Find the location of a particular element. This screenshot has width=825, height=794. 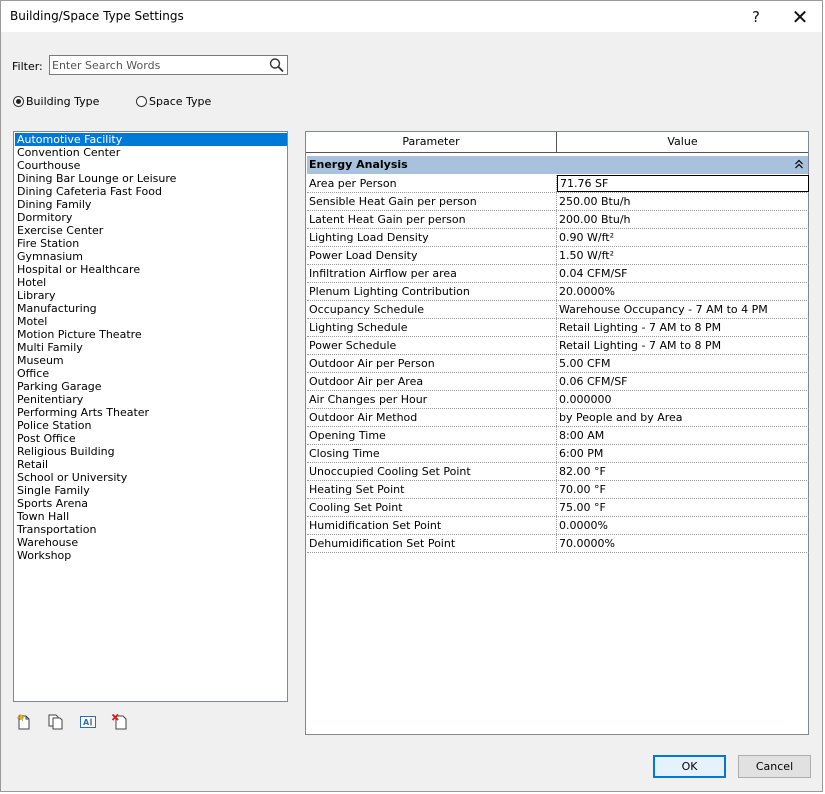

parameter-row: Outdoor Air Method by People and by Area is located at coordinates (558, 418).